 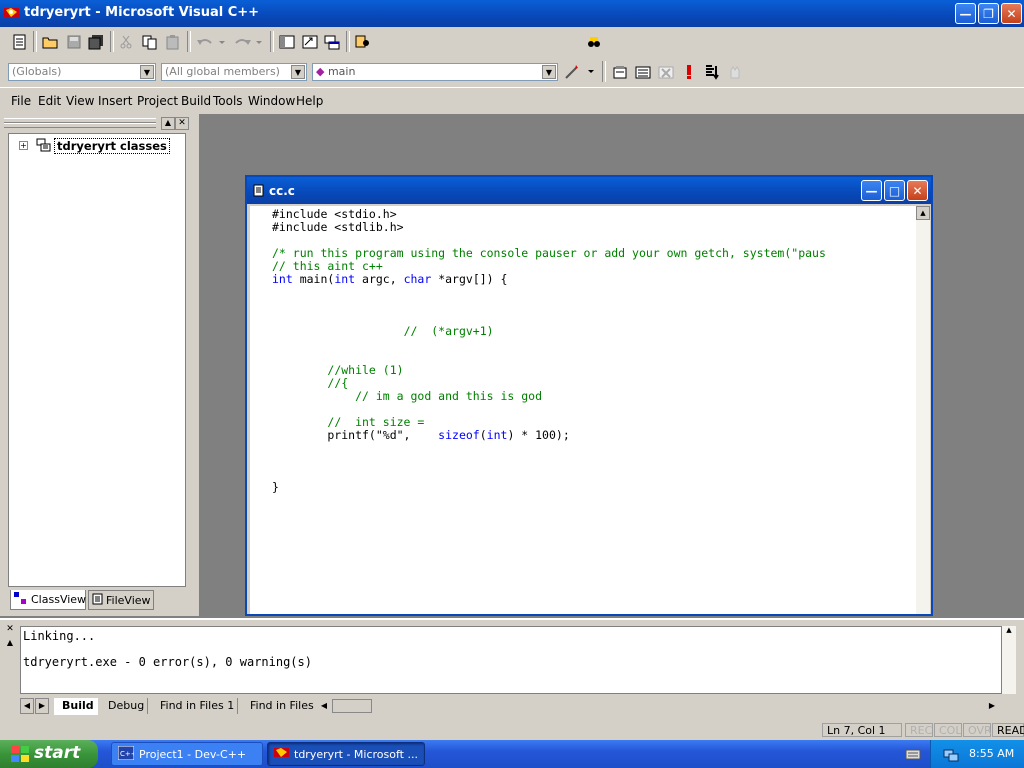 What do you see at coordinates (310, 42) in the screenshot?
I see `output-icon` at bounding box center [310, 42].